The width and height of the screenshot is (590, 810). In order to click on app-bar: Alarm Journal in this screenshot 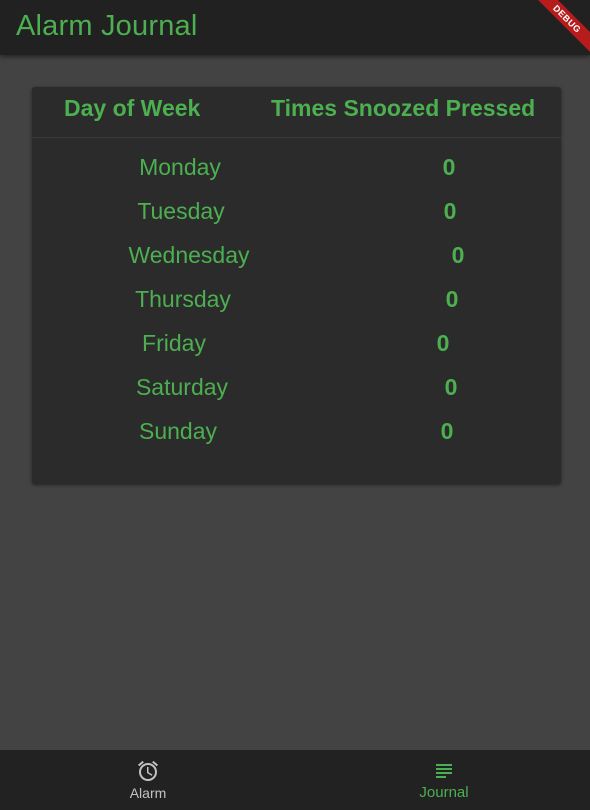, I will do `click(295, 27)`.